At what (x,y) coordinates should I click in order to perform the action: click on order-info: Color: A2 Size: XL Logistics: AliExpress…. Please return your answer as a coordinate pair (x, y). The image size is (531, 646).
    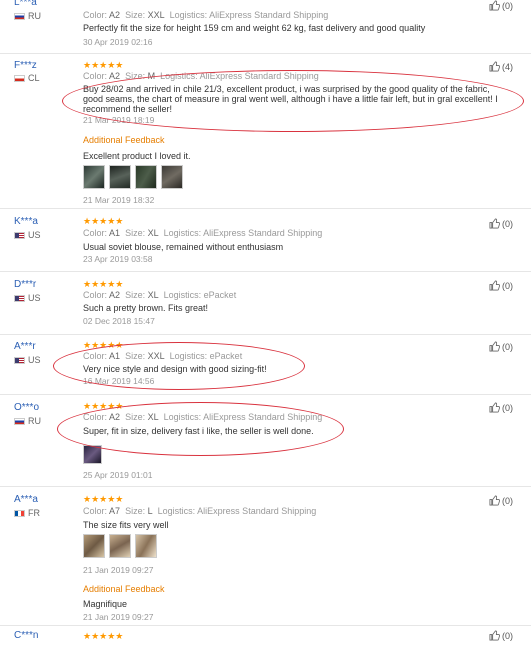
    Looking at the image, I should click on (203, 417).